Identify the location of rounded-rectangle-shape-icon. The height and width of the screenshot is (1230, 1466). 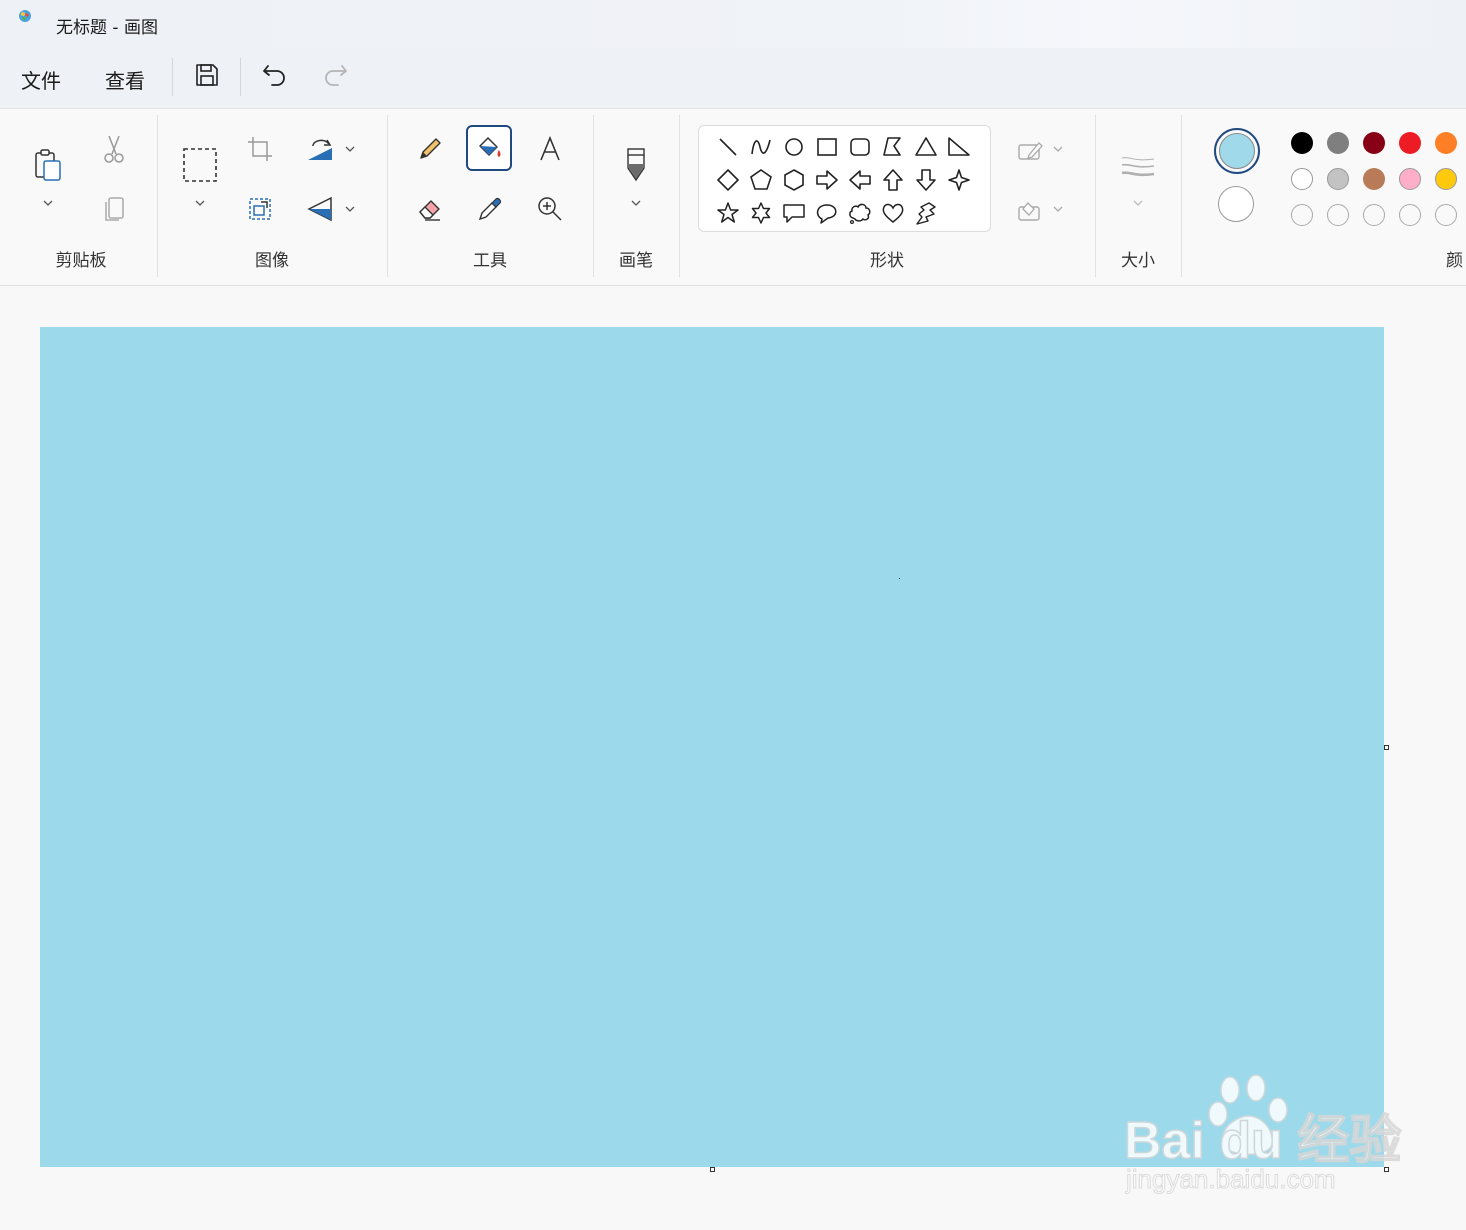
(860, 147).